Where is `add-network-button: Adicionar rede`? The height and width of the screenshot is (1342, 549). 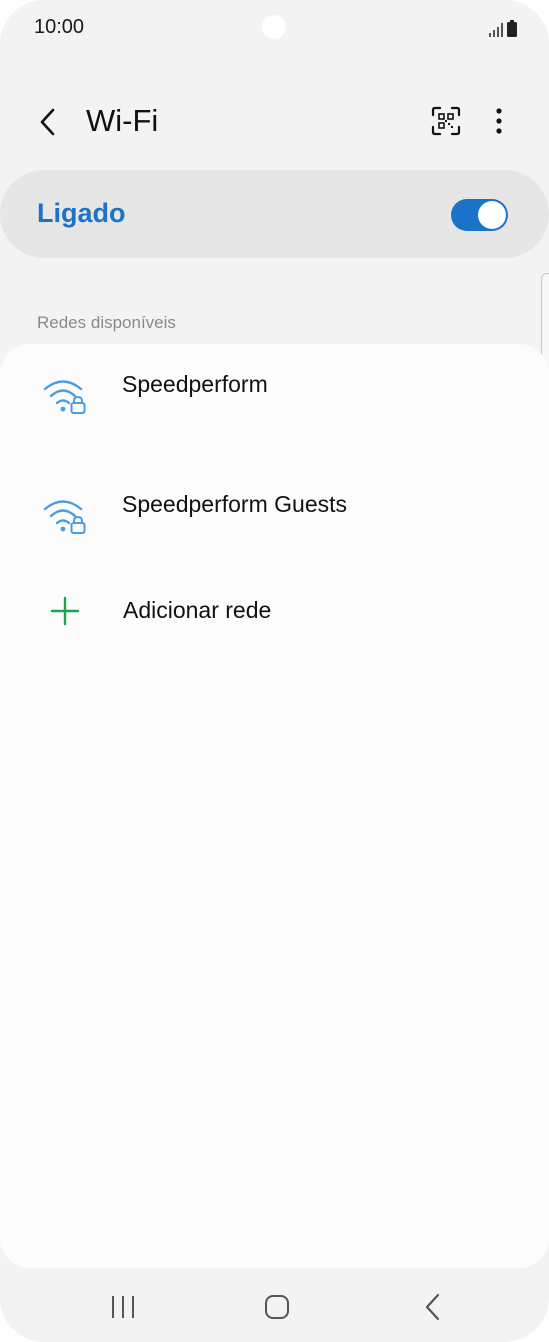 add-network-button: Adicionar rede is located at coordinates (274, 620).